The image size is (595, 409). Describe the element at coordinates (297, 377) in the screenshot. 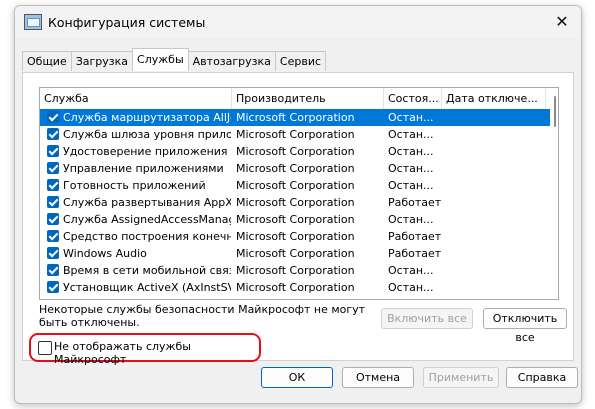

I see `ok-button: ОК` at that location.